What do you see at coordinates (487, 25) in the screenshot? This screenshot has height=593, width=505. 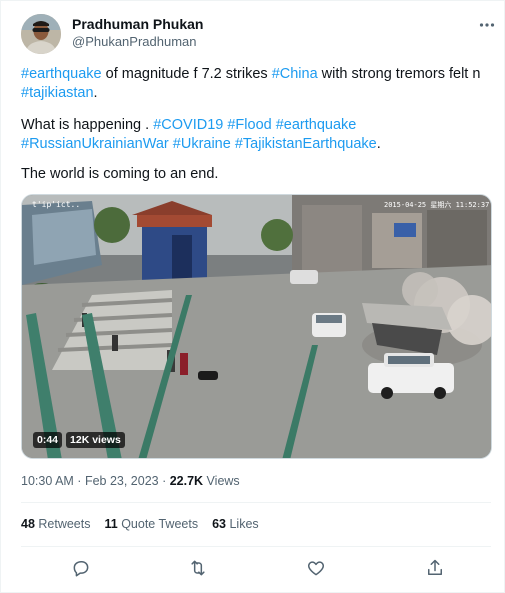 I see `more-dots-icon` at bounding box center [487, 25].